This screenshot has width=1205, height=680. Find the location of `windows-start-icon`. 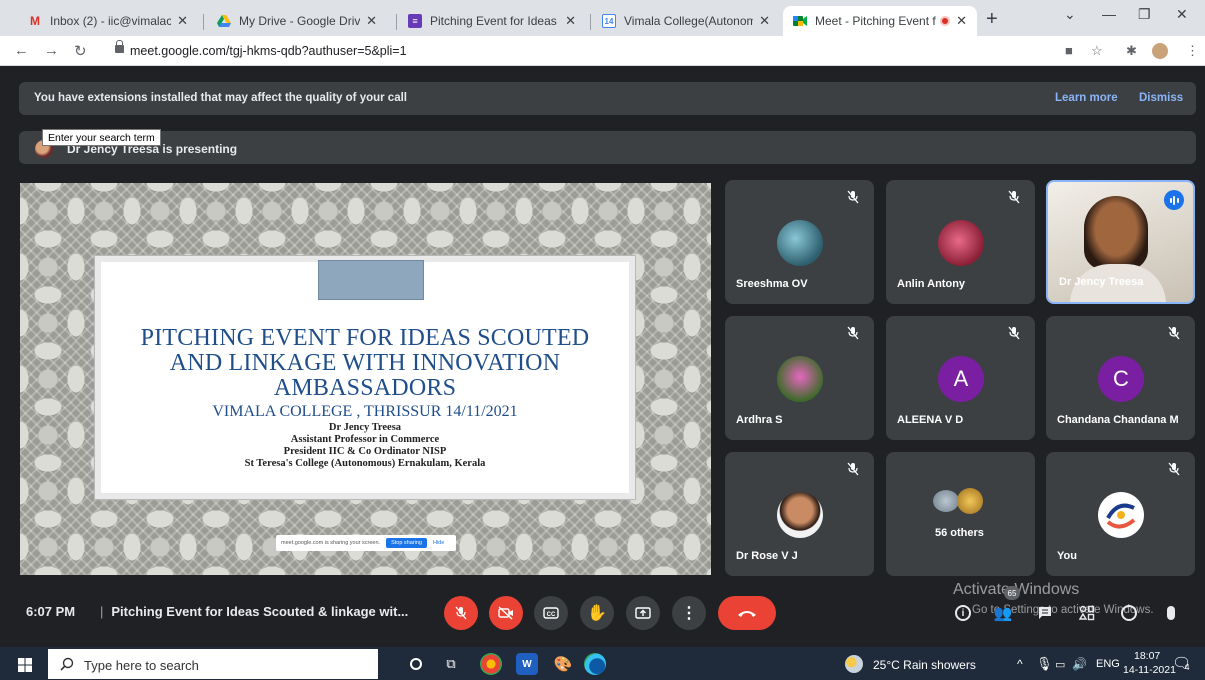

windows-start-icon is located at coordinates (25, 665).